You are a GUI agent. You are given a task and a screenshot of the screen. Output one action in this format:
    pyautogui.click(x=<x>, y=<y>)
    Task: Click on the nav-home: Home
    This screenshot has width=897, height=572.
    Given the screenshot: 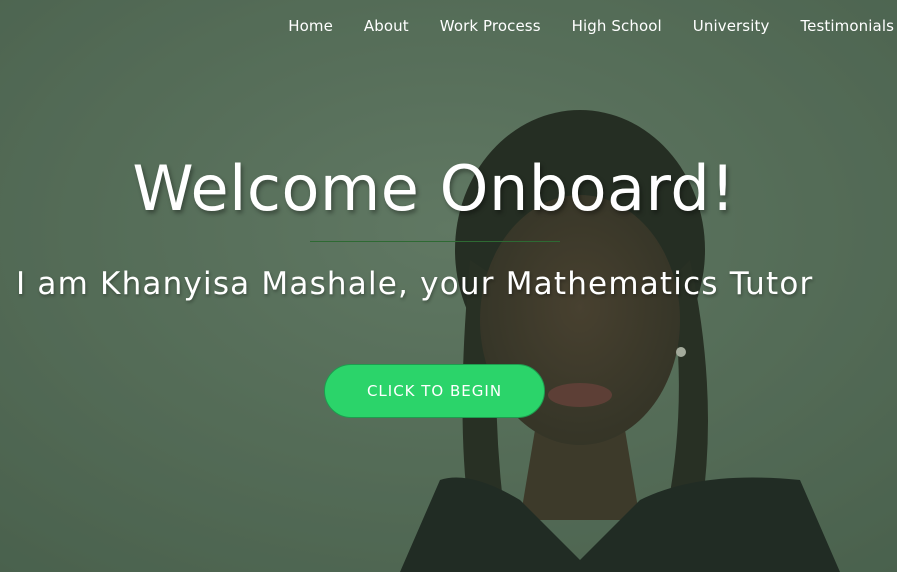 What is the action you would take?
    pyautogui.click(x=310, y=26)
    